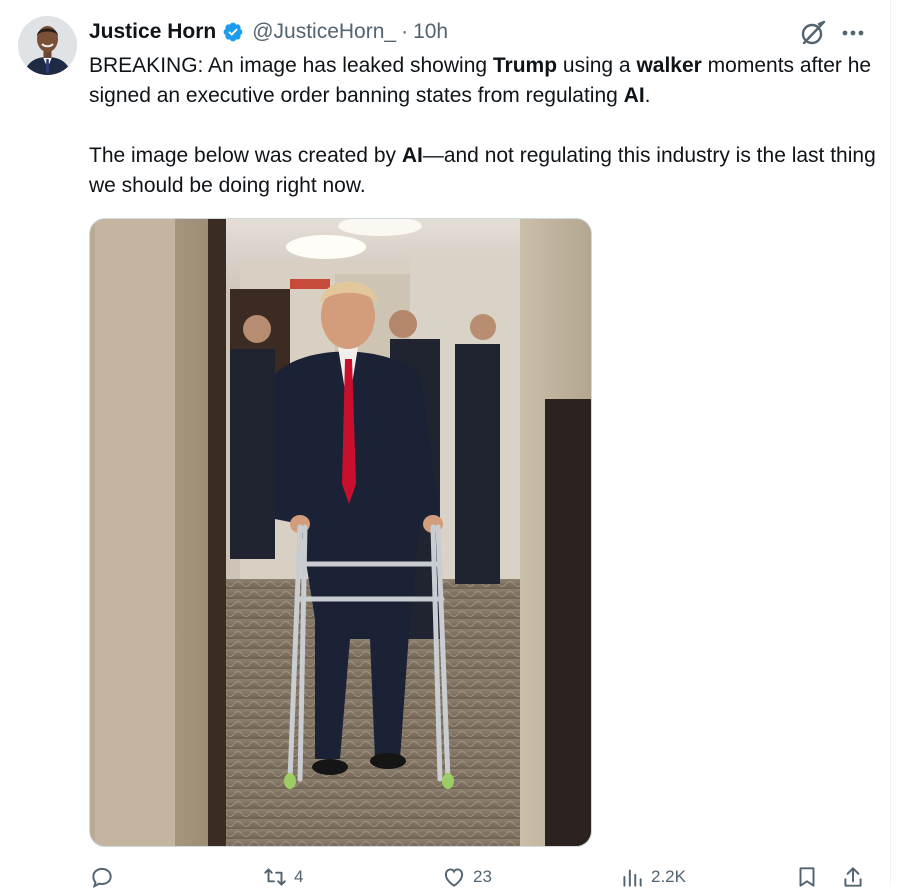  What do you see at coordinates (102, 878) in the screenshot?
I see `reply-icon` at bounding box center [102, 878].